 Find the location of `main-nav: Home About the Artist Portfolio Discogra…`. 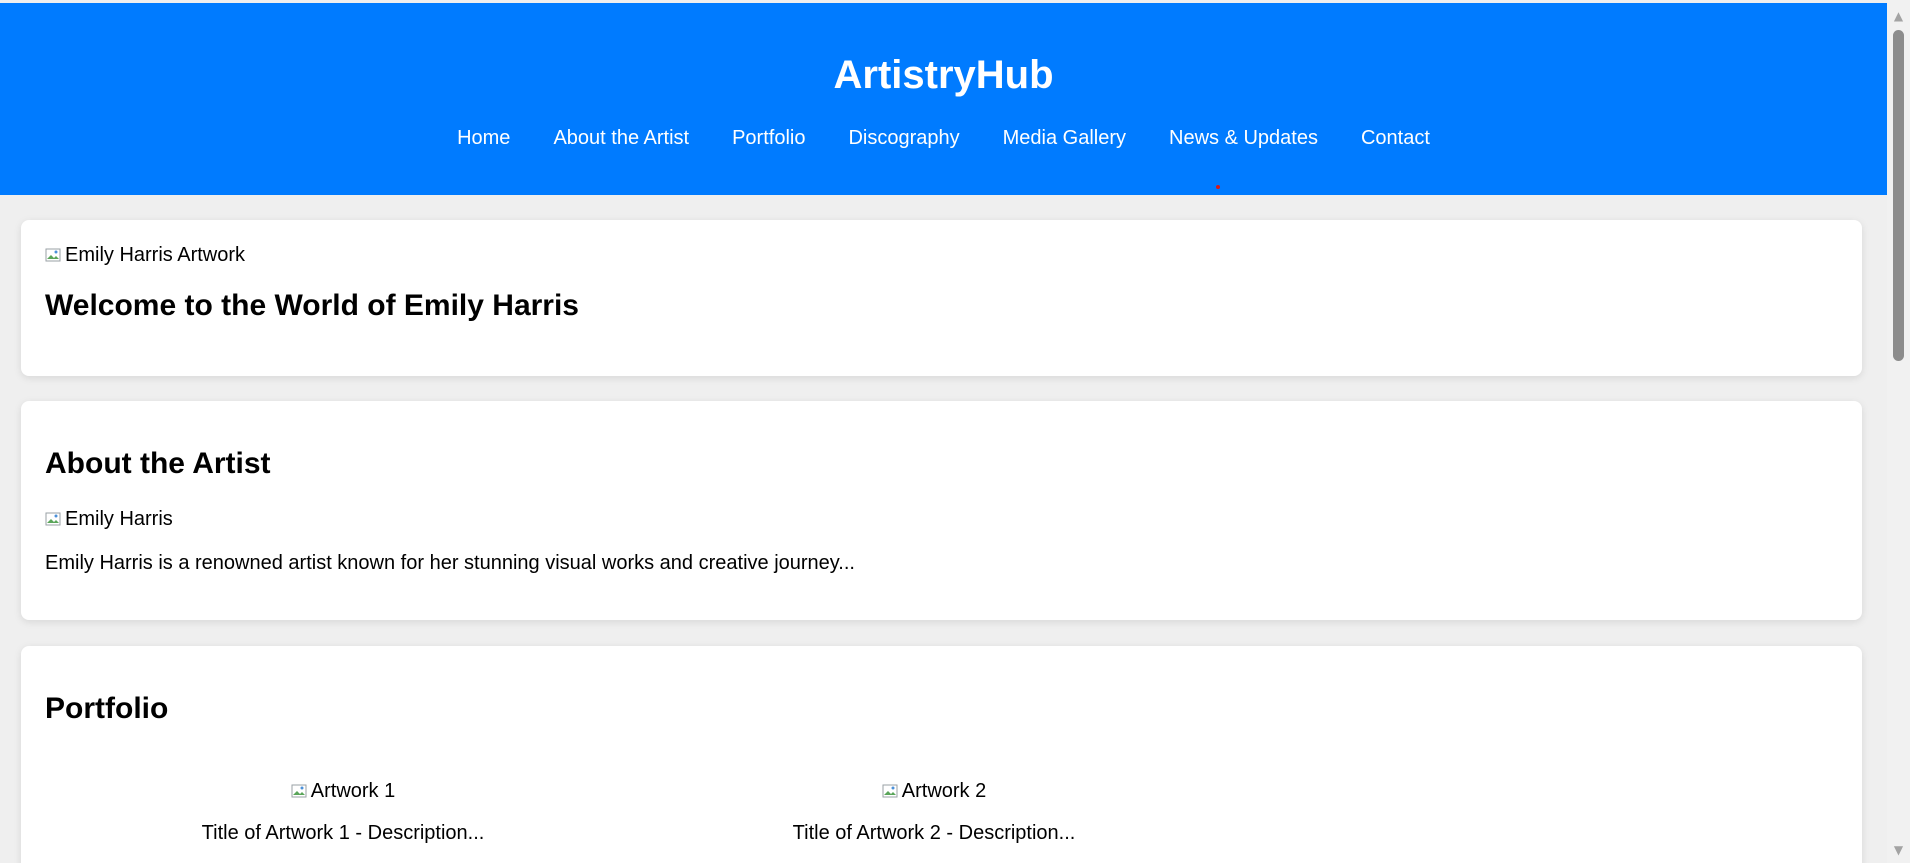

main-nav: Home About the Artist Portfolio Discogra… is located at coordinates (943, 138).